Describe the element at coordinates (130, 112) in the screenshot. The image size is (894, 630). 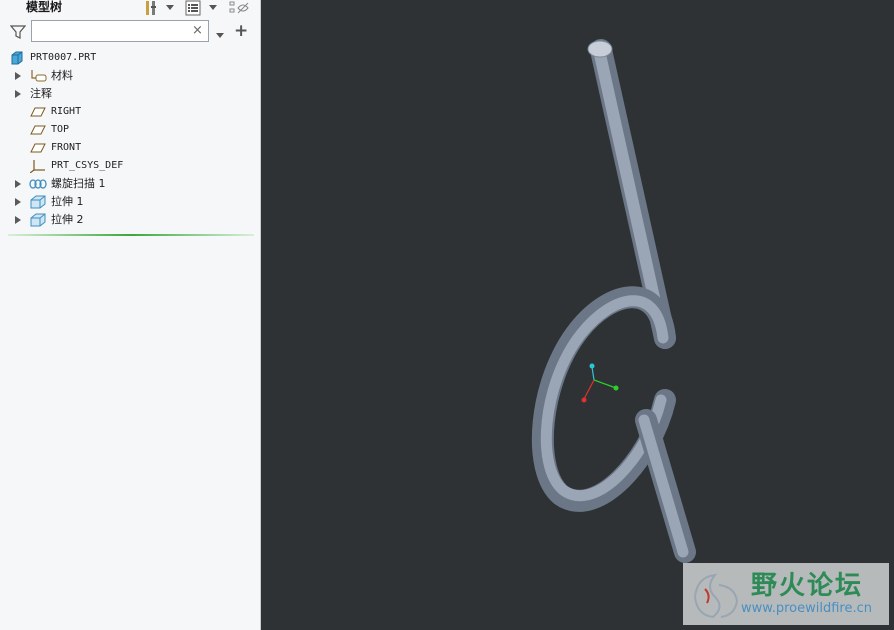
I see `tree-item-right-plane: RIGHT` at that location.